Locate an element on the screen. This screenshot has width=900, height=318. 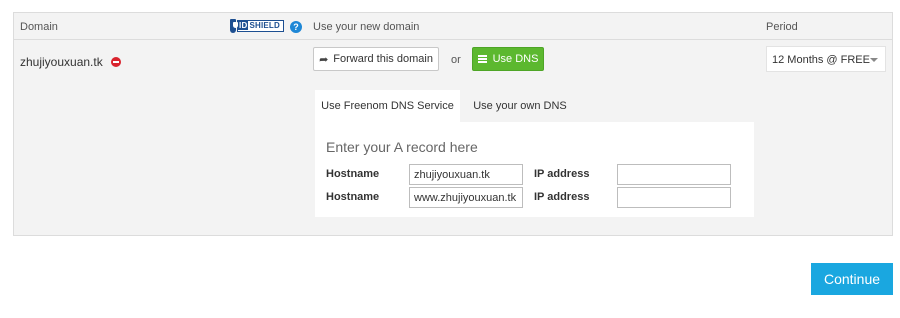
domain-name: zhujiyouxuan.tk is located at coordinates (61, 62).